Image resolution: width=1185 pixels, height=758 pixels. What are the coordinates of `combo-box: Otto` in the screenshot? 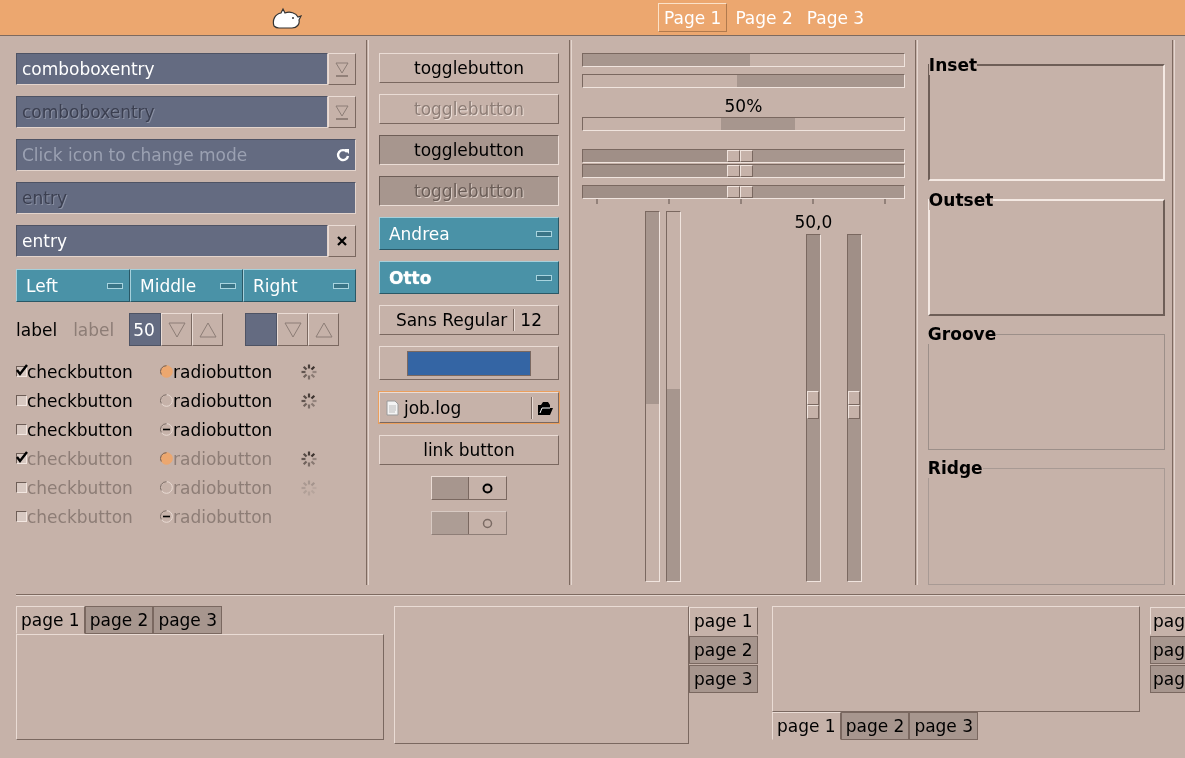 It's located at (468, 277).